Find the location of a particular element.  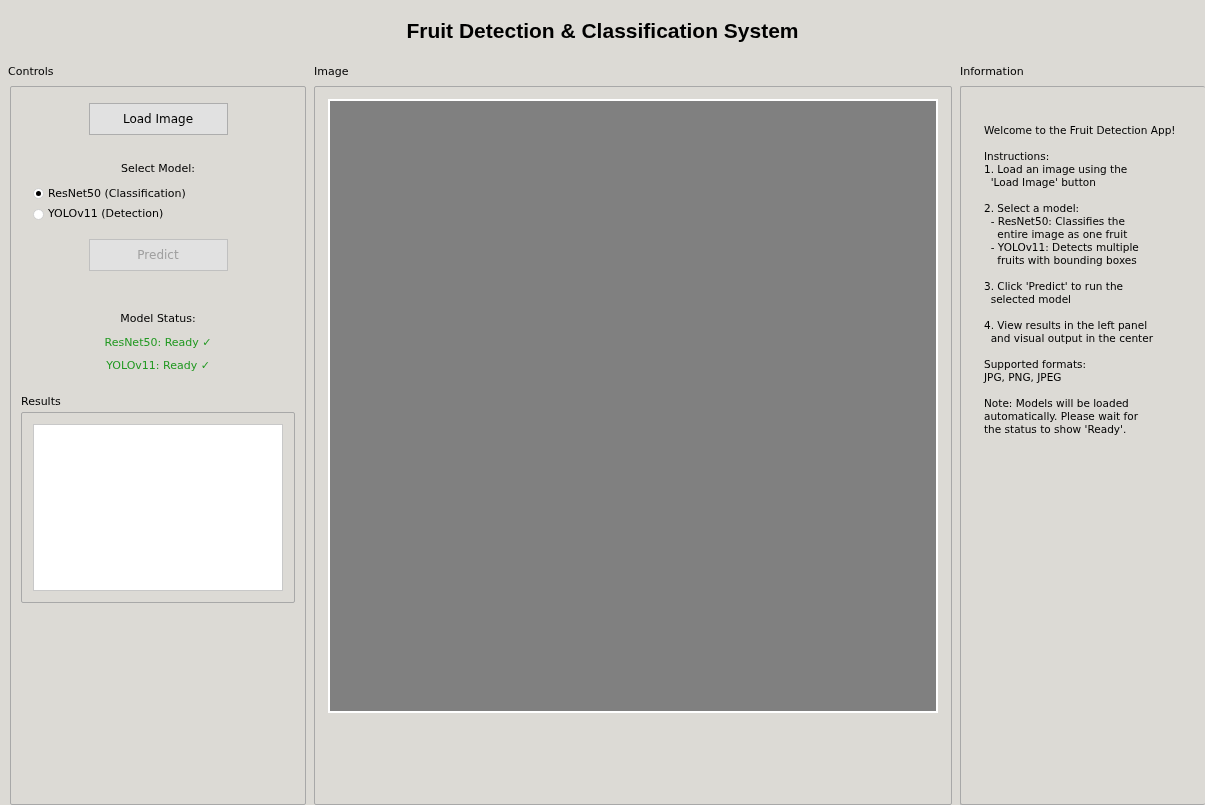

info-text: Supported formats: is located at coordinates (1035, 364).